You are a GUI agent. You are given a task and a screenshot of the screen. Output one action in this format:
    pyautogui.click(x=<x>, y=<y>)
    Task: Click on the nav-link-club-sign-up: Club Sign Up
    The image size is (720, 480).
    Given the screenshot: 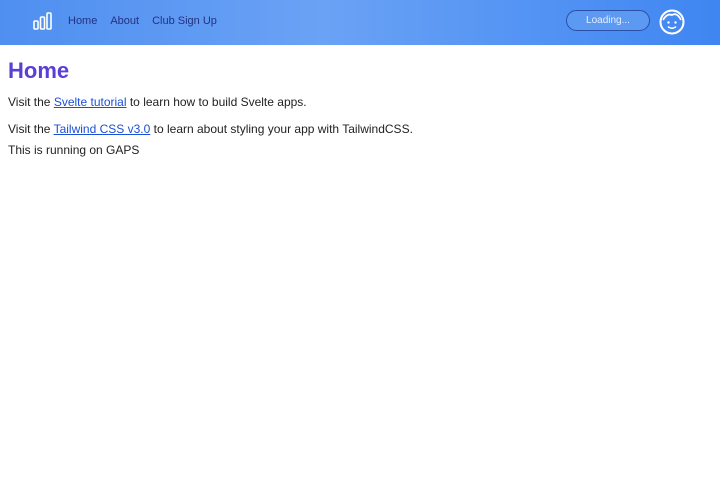 What is the action you would take?
    pyautogui.click(x=184, y=21)
    